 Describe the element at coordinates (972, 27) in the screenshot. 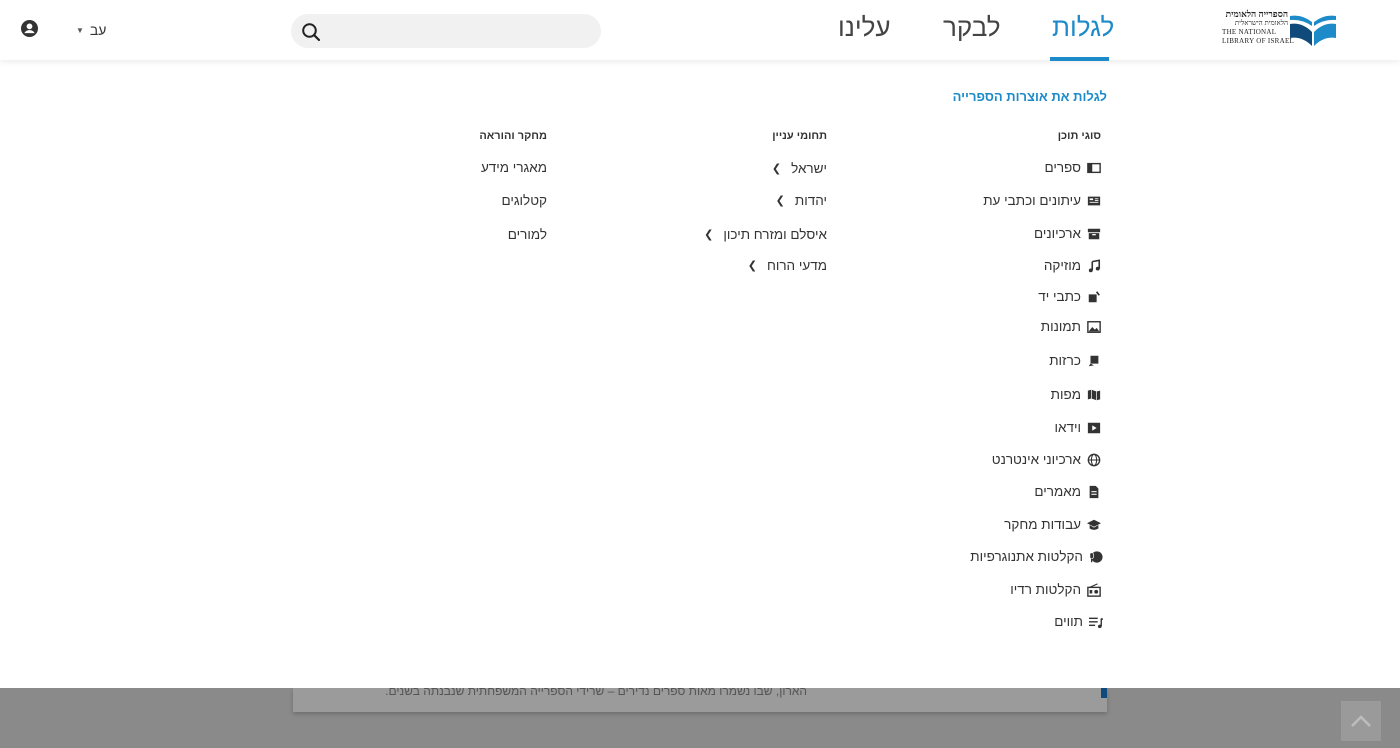

I see `nav-tab-visit: לבקר` at that location.